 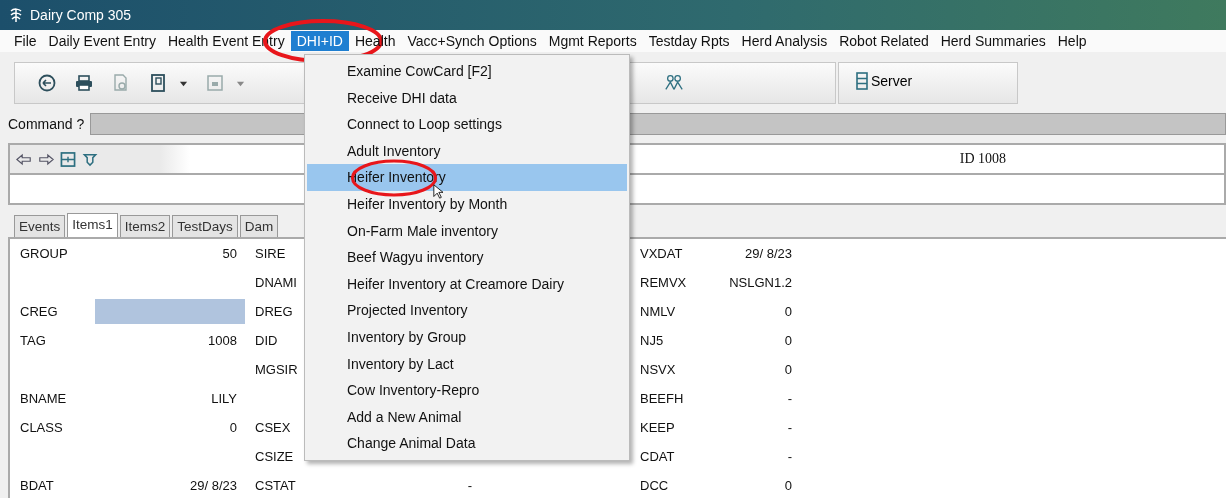 What do you see at coordinates (274, 311) in the screenshot?
I see `field-label: DREG` at bounding box center [274, 311].